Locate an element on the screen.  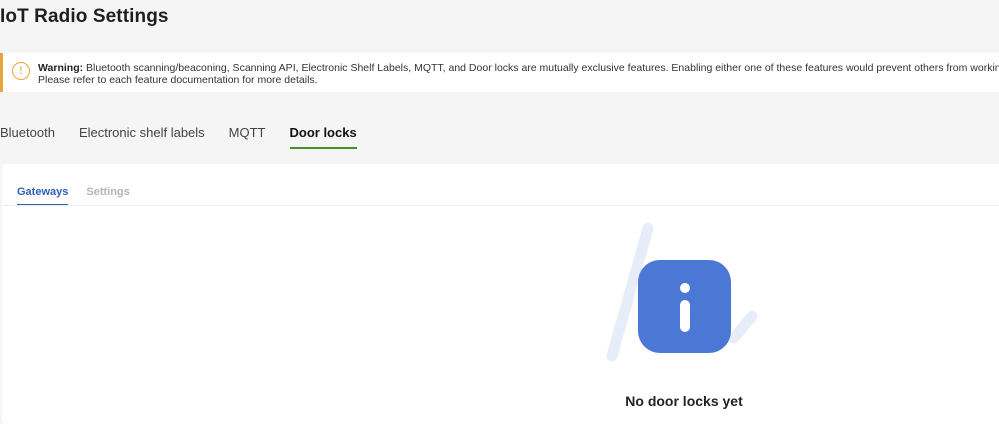
page-title: IoT Radio Settings is located at coordinates (84, 16).